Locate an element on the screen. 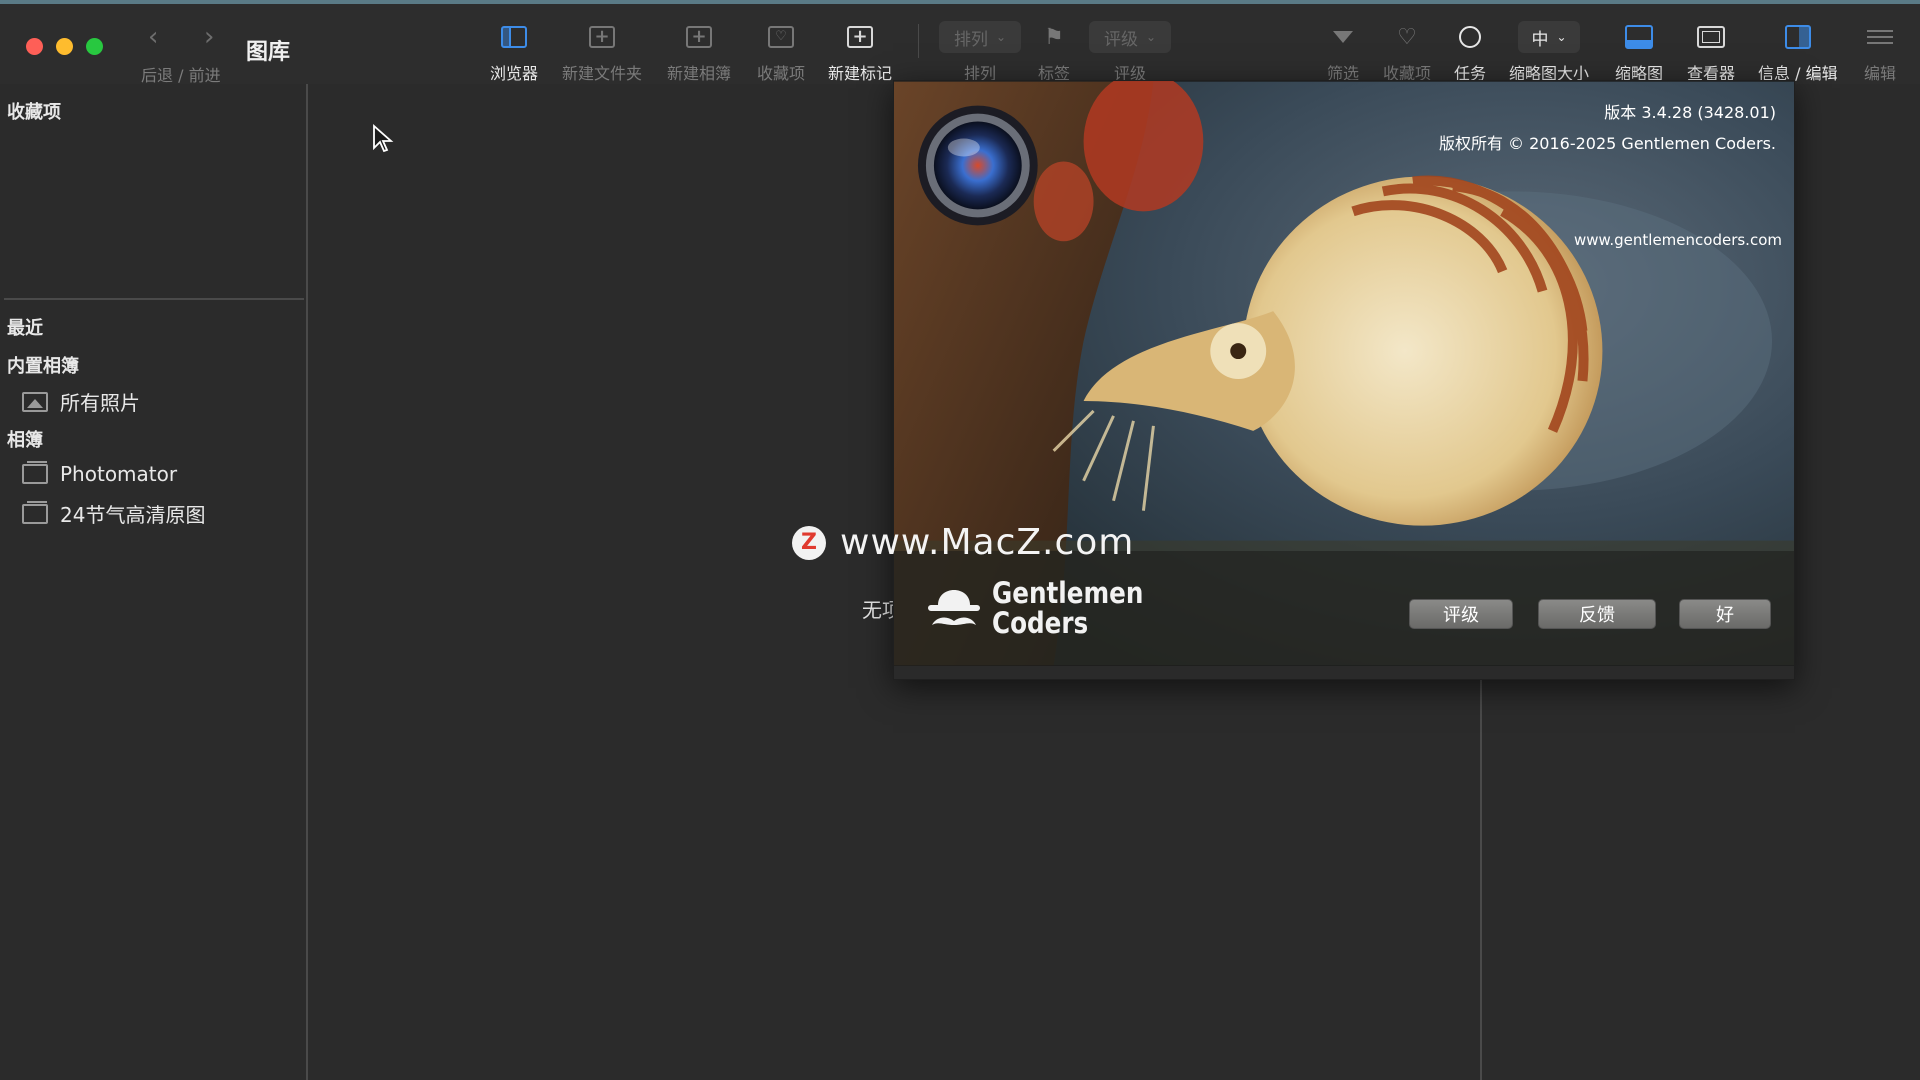 This screenshot has height=1080, width=1920. close-window-button is located at coordinates (34, 46).